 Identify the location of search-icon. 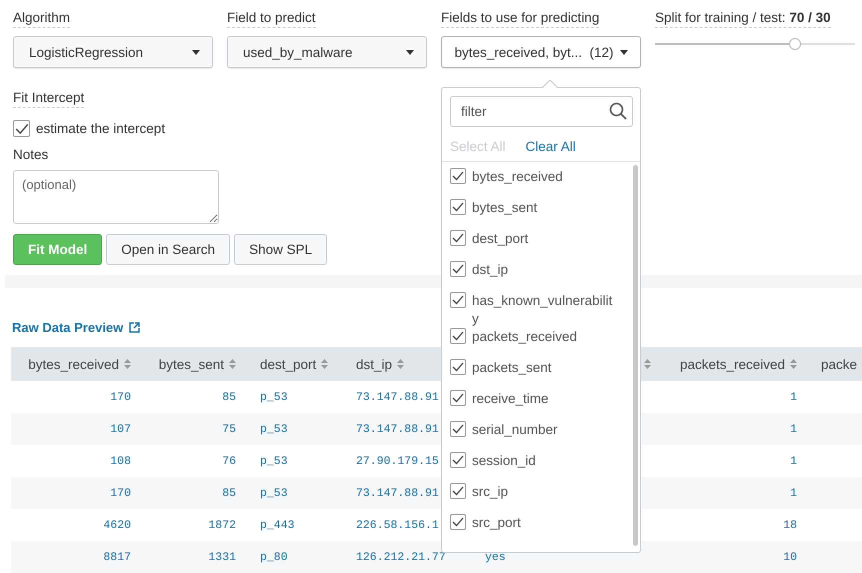
(618, 111).